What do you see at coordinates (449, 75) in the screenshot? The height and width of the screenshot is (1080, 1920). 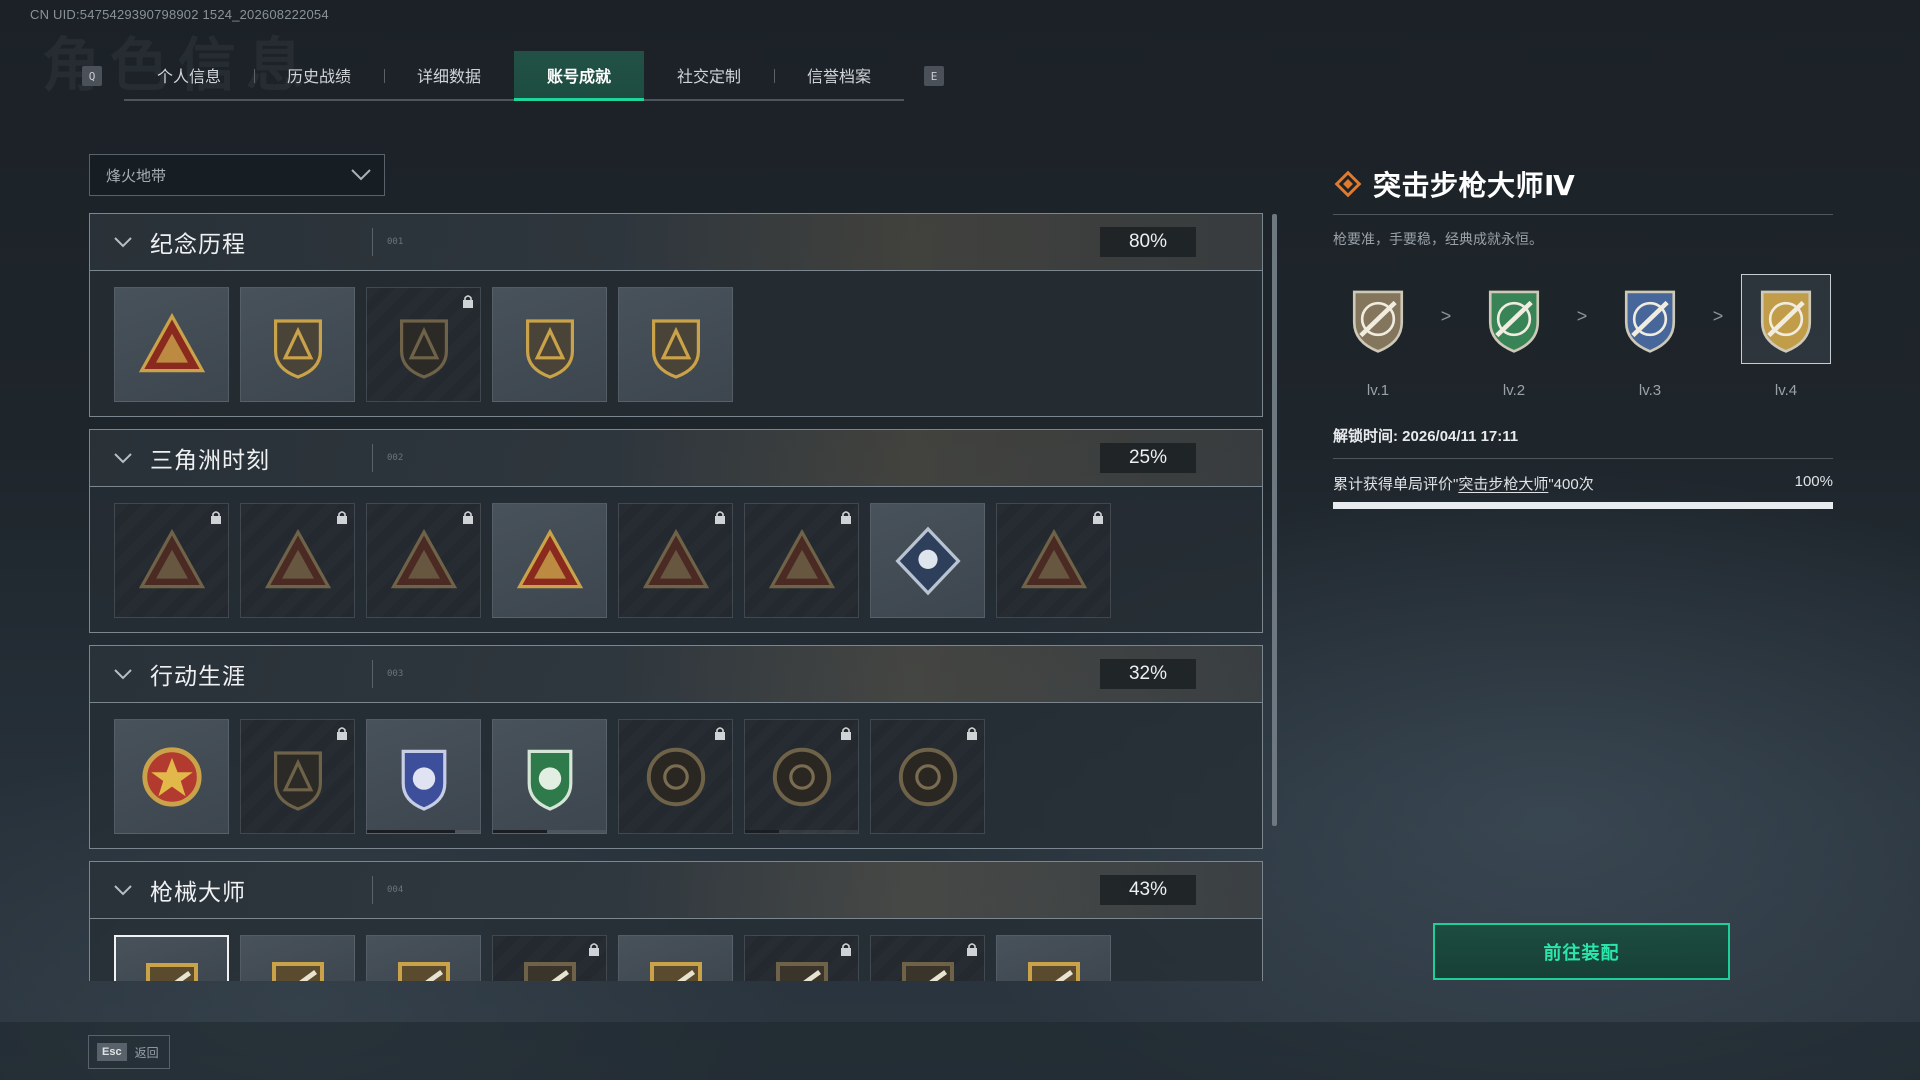 I see `tab-3: 详细数据` at bounding box center [449, 75].